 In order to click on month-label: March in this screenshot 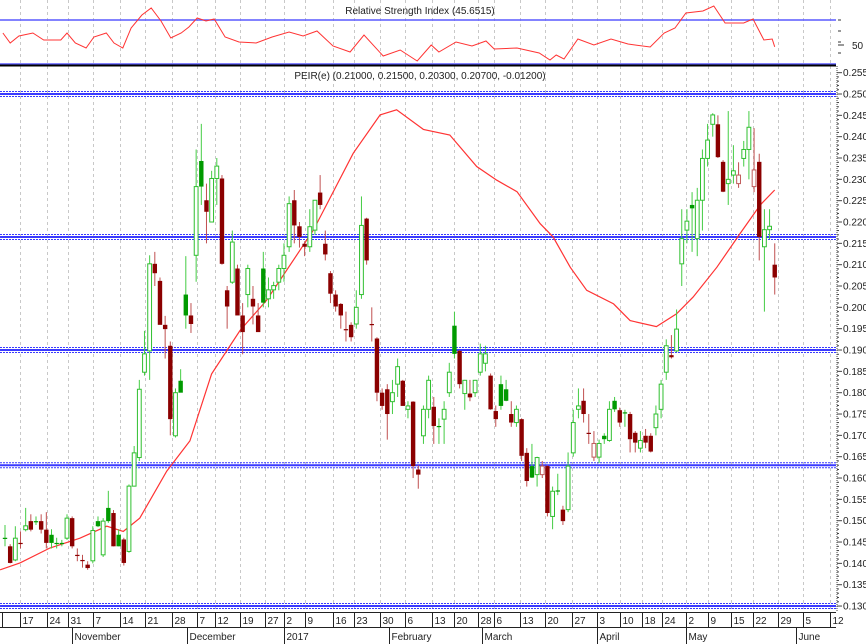, I will do `click(499, 637)`.